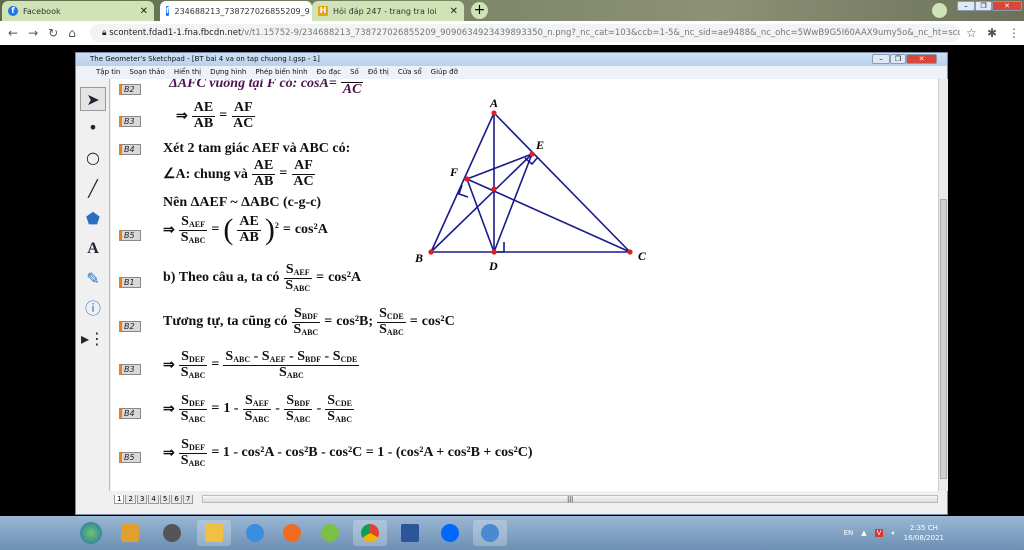  What do you see at coordinates (493, 266) in the screenshot?
I see `point-label-D: D` at bounding box center [493, 266].